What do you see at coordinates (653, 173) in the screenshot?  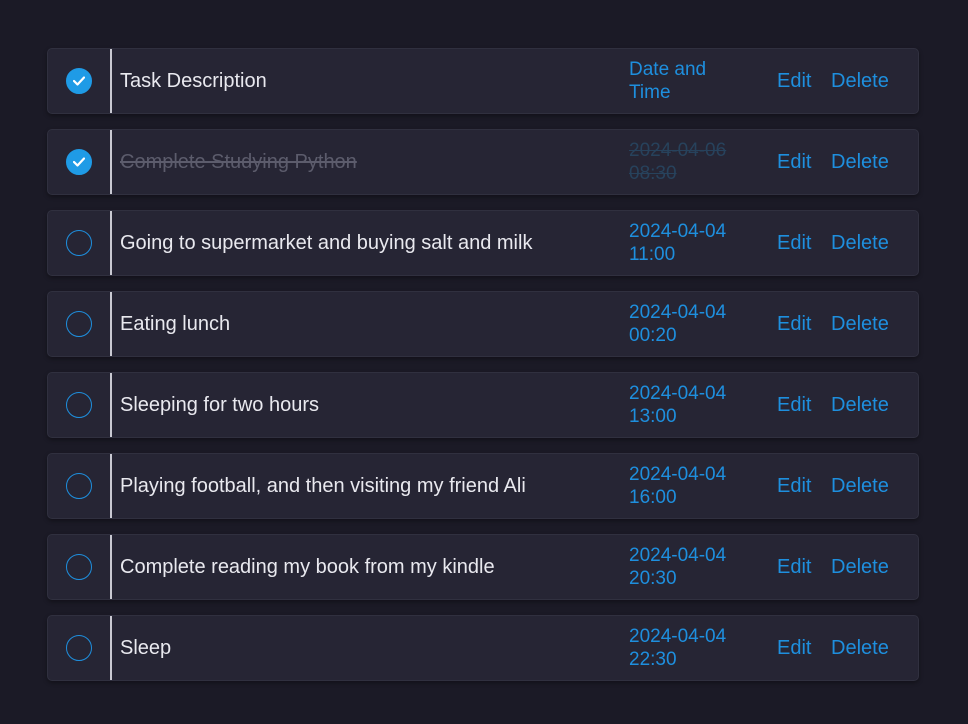 I see `task-time: 08:30` at bounding box center [653, 173].